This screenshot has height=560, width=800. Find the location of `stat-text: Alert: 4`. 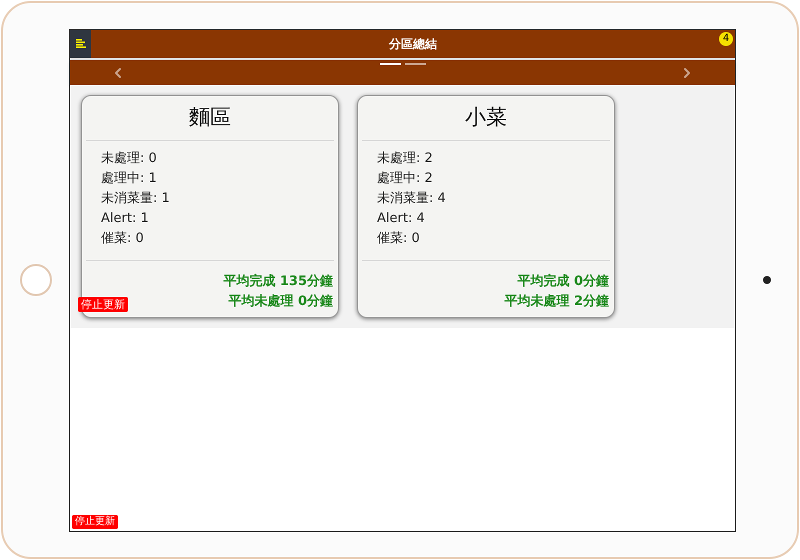

stat-text: Alert: 4 is located at coordinates (401, 219).